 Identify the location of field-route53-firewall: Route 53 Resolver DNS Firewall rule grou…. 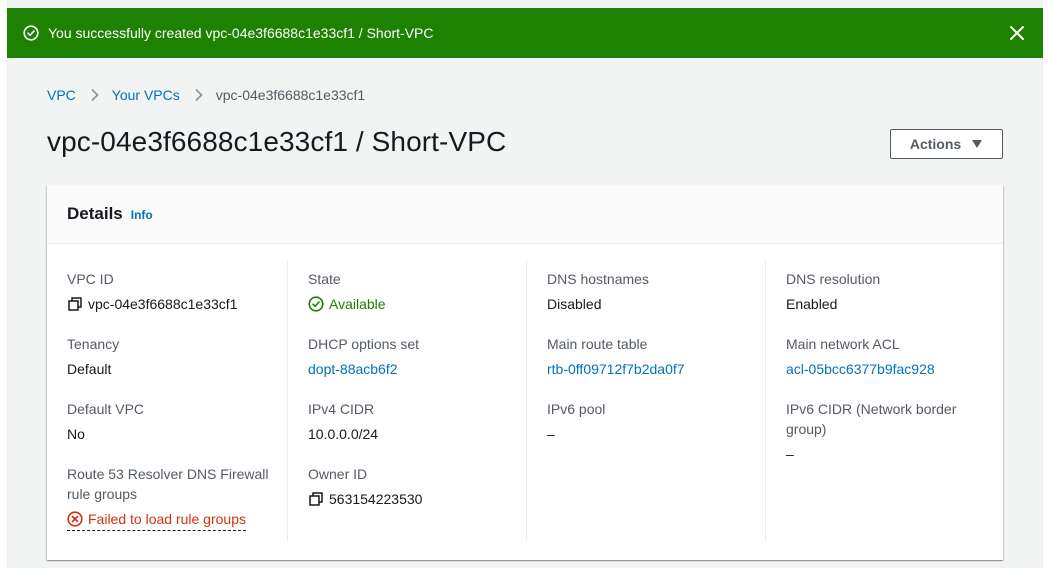
(171, 497).